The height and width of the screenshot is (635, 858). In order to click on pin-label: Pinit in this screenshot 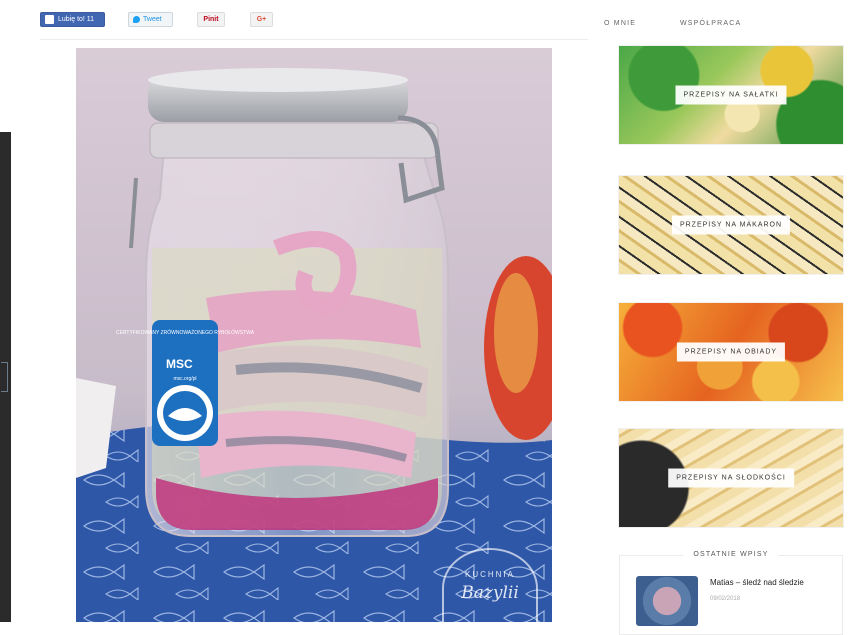, I will do `click(211, 19)`.